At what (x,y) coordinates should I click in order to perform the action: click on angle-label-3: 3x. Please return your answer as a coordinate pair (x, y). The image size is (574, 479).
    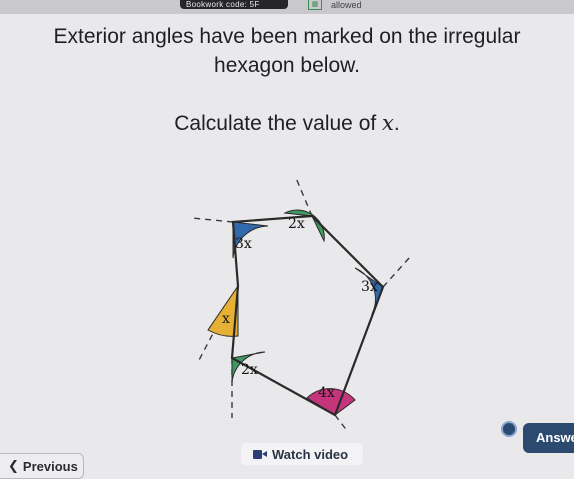
    Looking at the image, I should click on (369, 287).